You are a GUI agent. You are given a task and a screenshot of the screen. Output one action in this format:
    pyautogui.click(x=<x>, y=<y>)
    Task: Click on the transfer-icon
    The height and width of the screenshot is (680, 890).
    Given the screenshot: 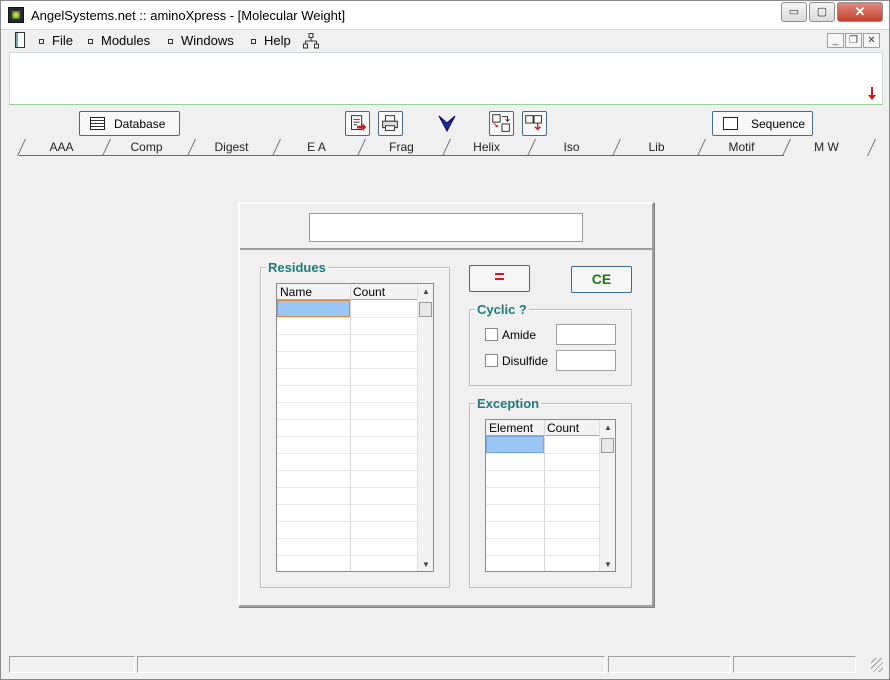 What is the action you would take?
    pyautogui.click(x=533, y=123)
    